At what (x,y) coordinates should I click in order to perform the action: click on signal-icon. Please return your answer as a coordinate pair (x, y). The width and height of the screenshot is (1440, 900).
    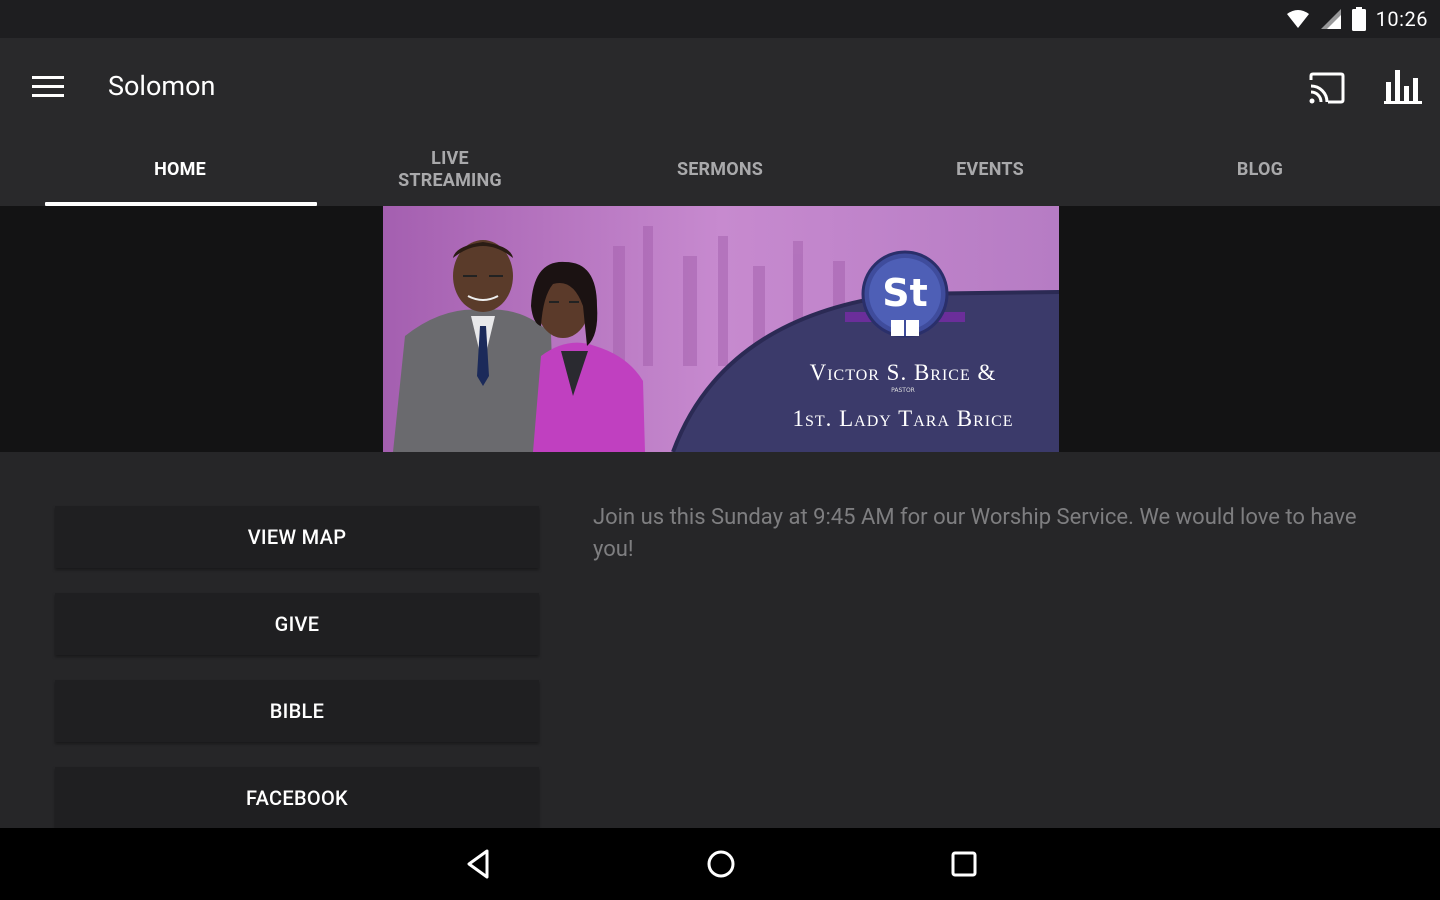
    Looking at the image, I should click on (1330, 19).